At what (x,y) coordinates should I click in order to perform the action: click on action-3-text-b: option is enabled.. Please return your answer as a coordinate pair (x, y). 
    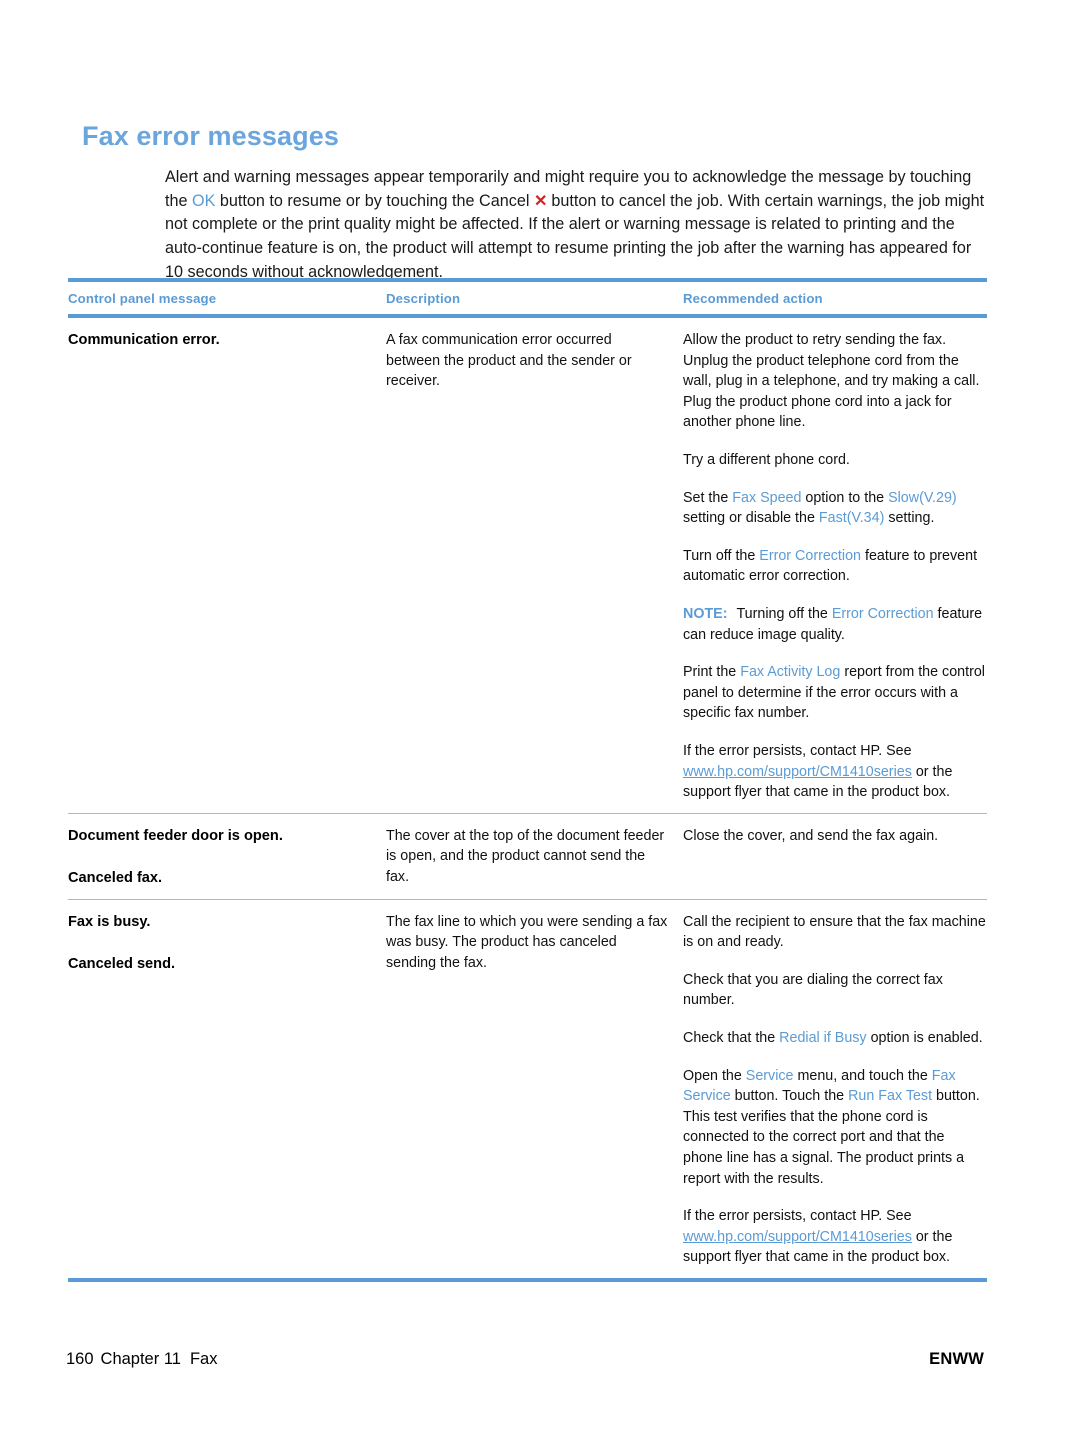
    Looking at the image, I should click on (924, 1038).